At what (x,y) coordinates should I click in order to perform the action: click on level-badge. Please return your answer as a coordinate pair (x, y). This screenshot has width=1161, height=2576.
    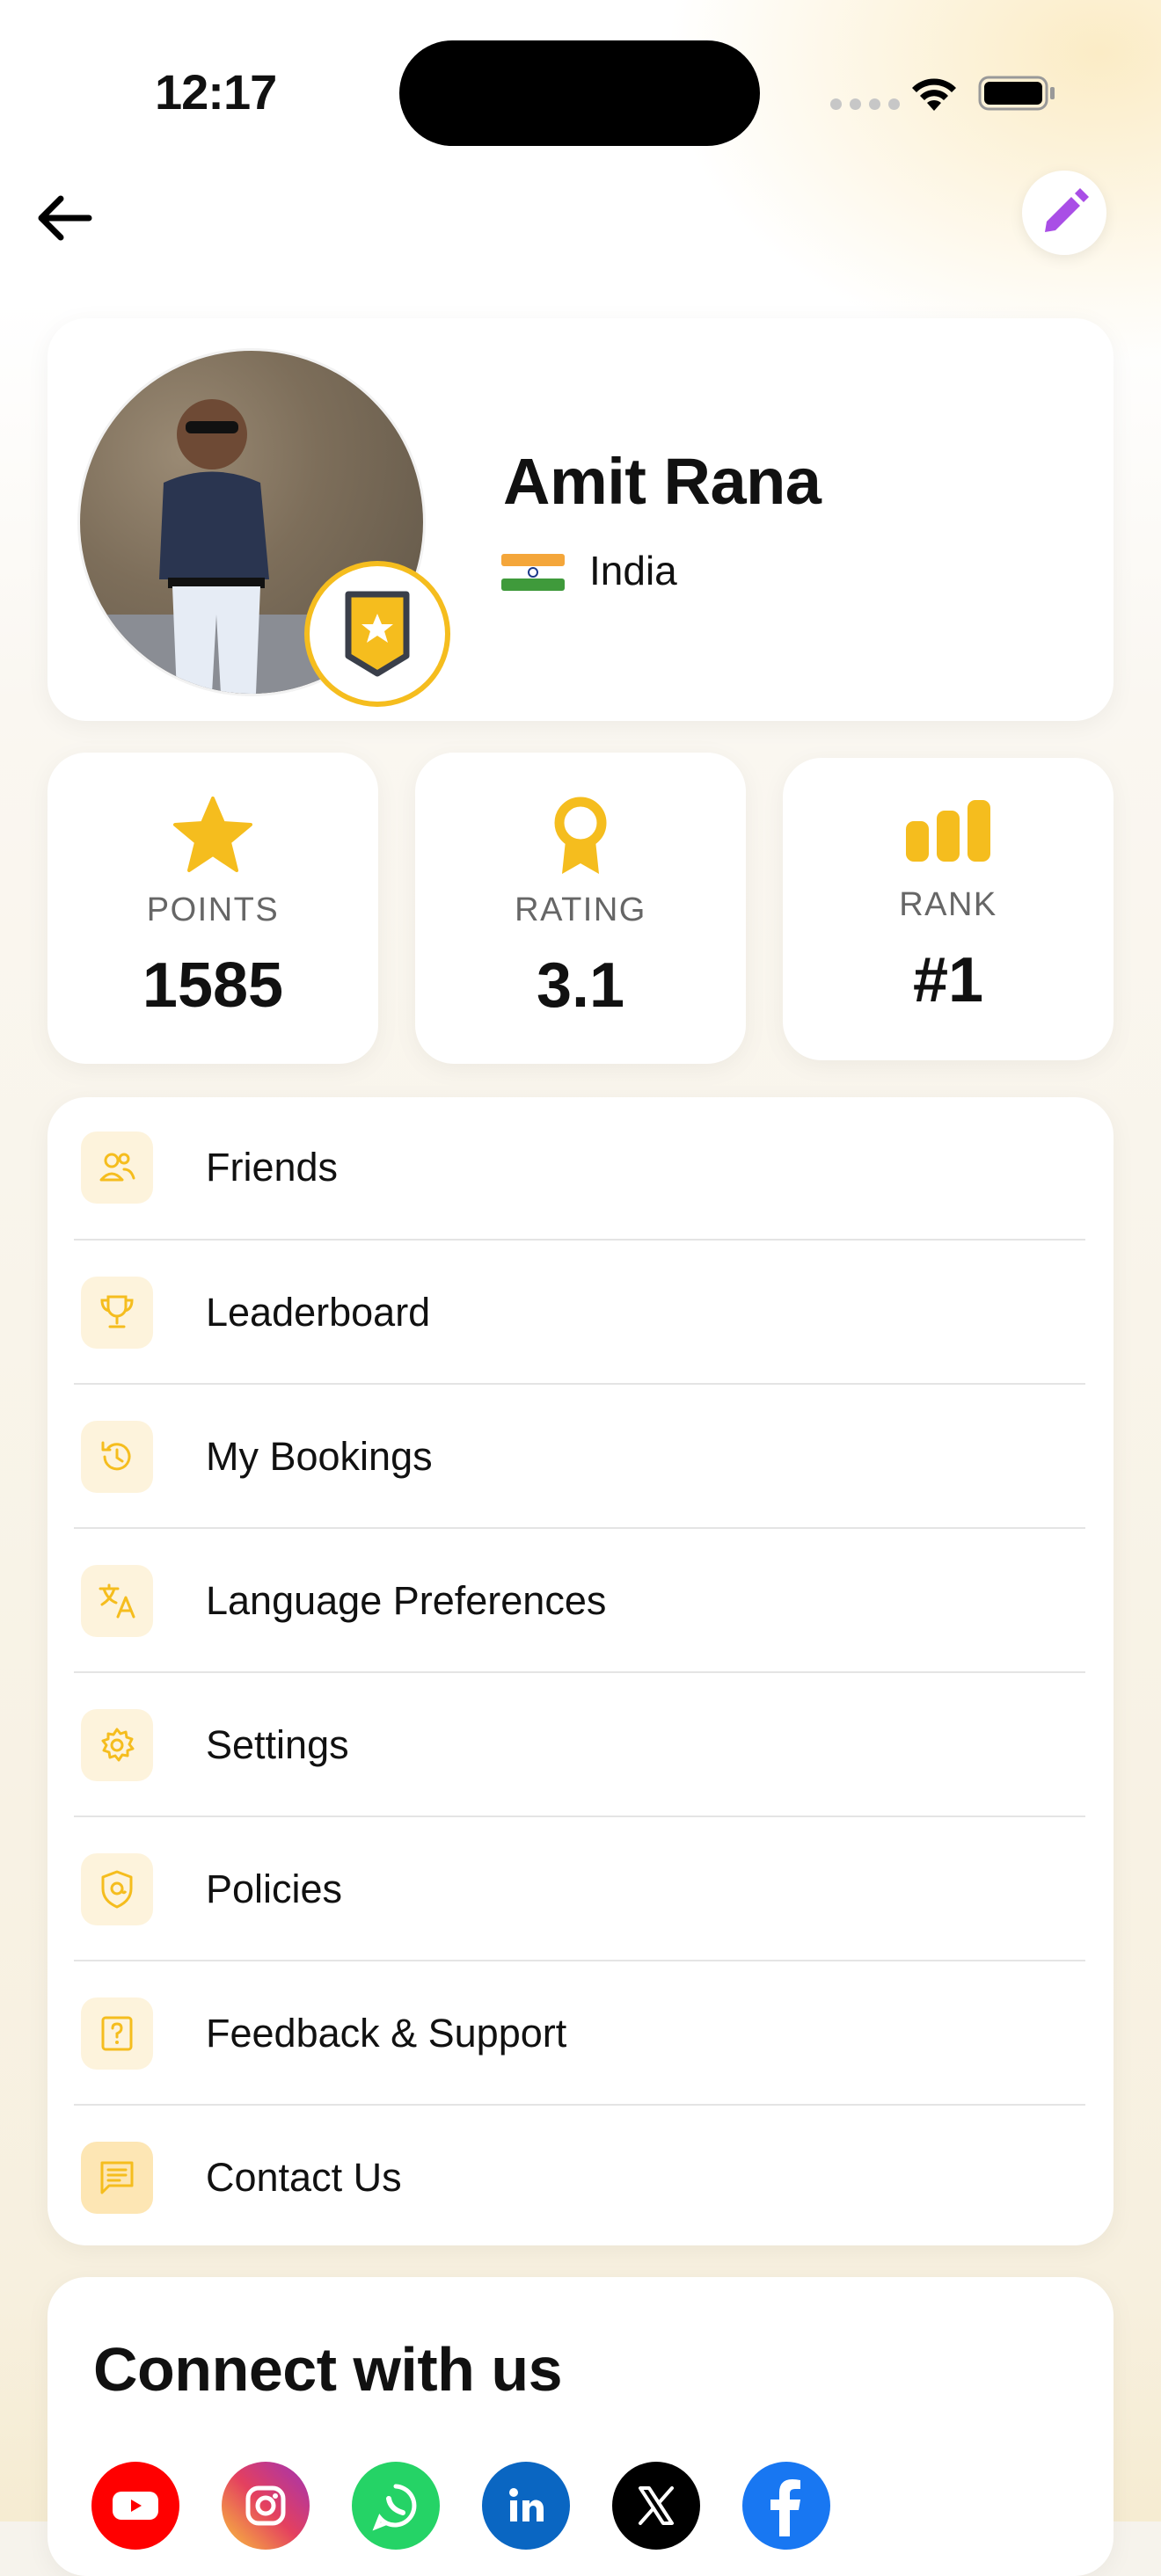
    Looking at the image, I should click on (377, 634).